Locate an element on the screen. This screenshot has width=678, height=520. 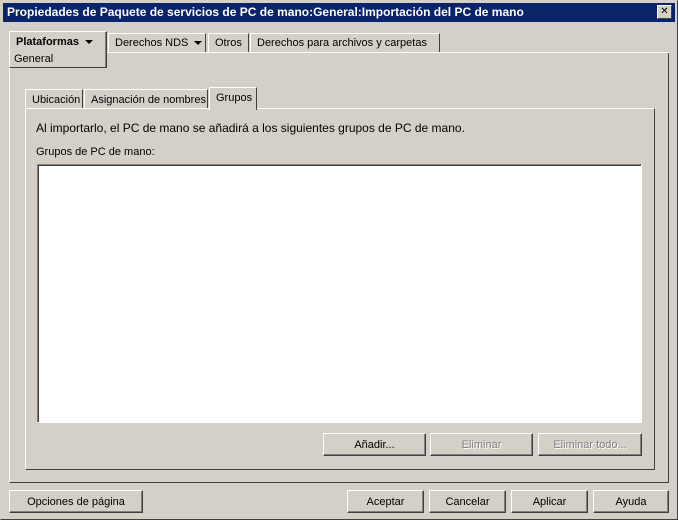
apply-button: Aplicar is located at coordinates (549, 501).